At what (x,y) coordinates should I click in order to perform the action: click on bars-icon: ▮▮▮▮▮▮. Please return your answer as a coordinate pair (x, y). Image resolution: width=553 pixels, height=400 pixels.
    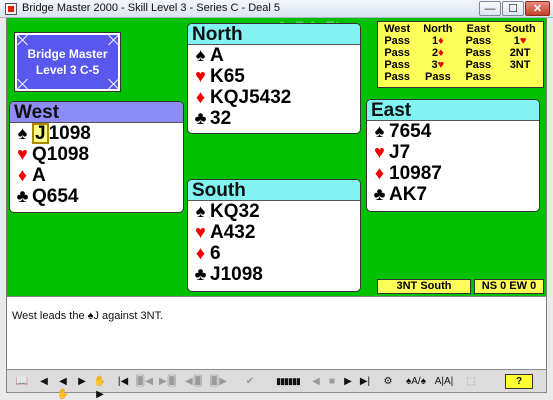
    Looking at the image, I should click on (288, 381).